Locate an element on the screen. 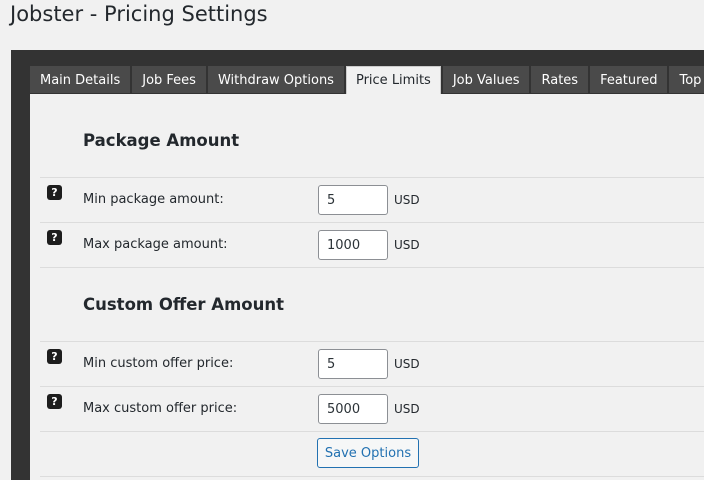 The height and width of the screenshot is (480, 704). tab-price-limits: Price Limits is located at coordinates (393, 80).